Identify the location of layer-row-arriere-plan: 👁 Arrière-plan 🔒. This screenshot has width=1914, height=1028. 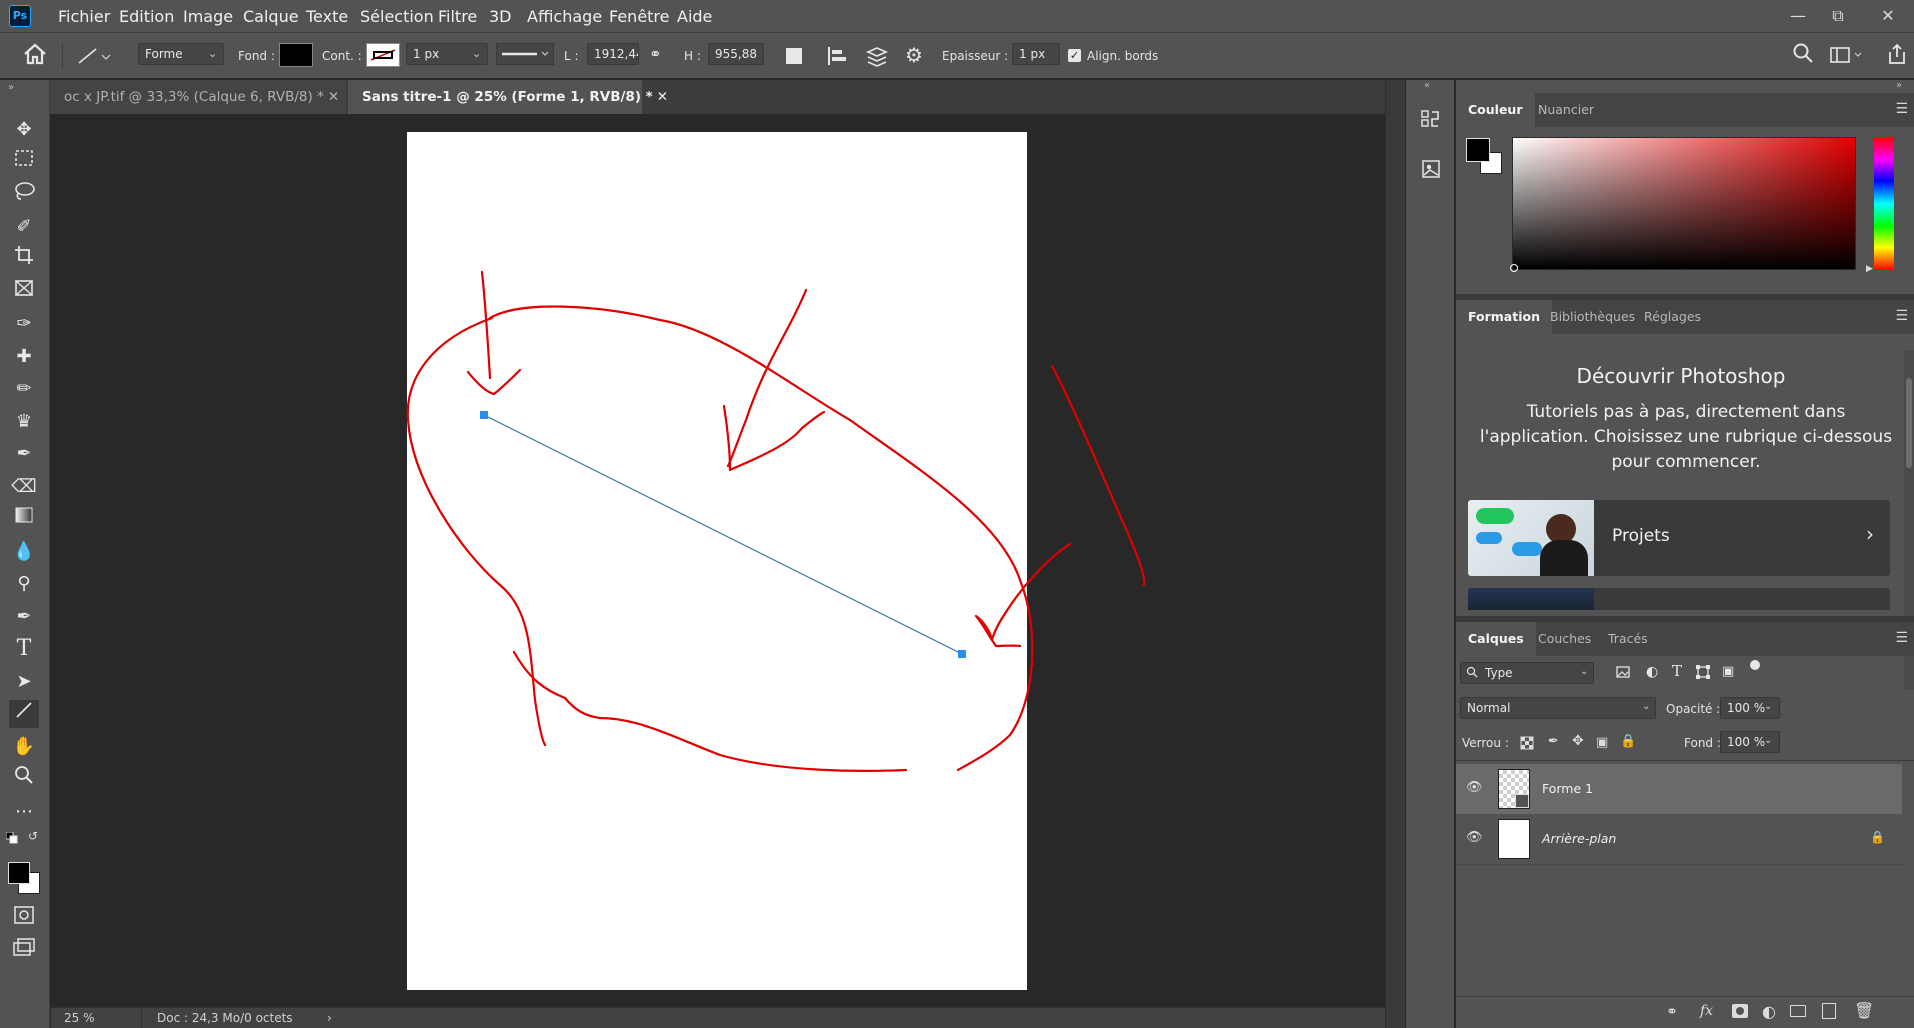
(1679, 839).